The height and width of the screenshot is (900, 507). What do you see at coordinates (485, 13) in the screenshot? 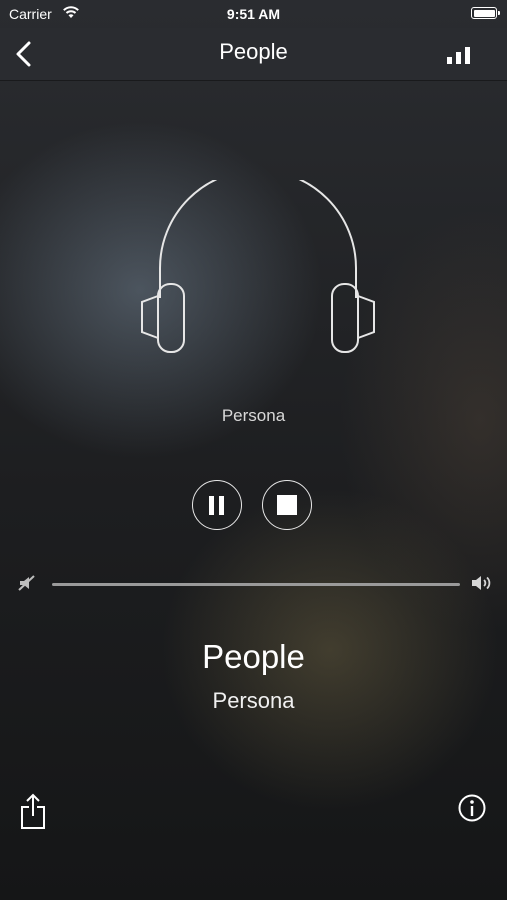
I see `battery-icon` at bounding box center [485, 13].